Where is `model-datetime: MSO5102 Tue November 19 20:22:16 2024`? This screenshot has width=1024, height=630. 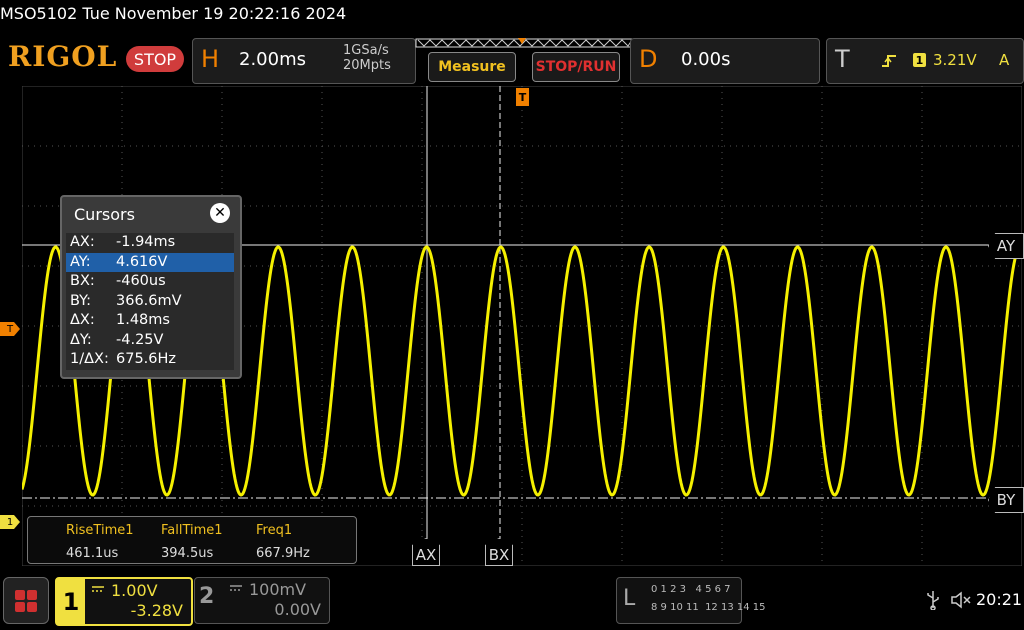 model-datetime: MSO5102 Tue November 19 20:22:16 2024 is located at coordinates (173, 13).